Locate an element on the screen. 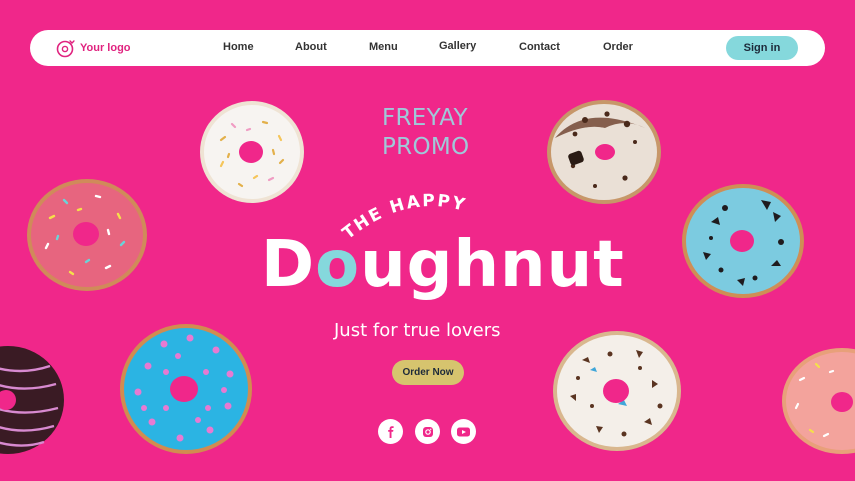 The height and width of the screenshot is (481, 855). pink-sprinkle-donut-image is located at coordinates (87, 235).